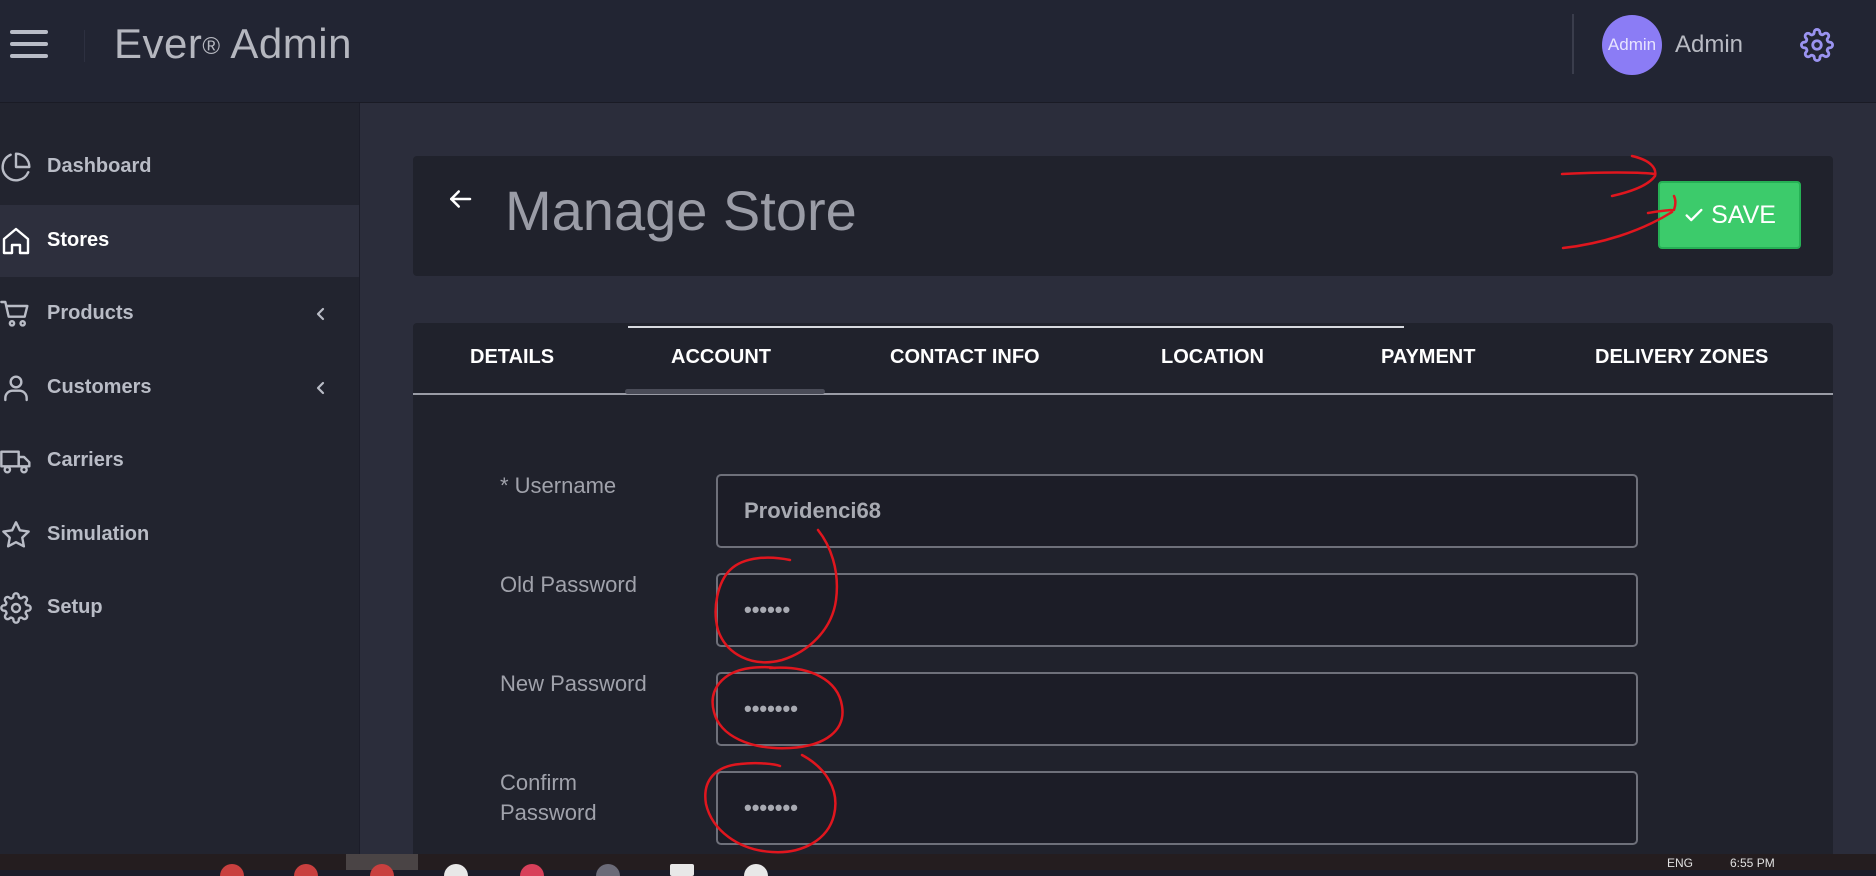 This screenshot has height=876, width=1876. Describe the element at coordinates (1681, 357) in the screenshot. I see `tab-delivery-zones: DELIVERY ZONES` at that location.